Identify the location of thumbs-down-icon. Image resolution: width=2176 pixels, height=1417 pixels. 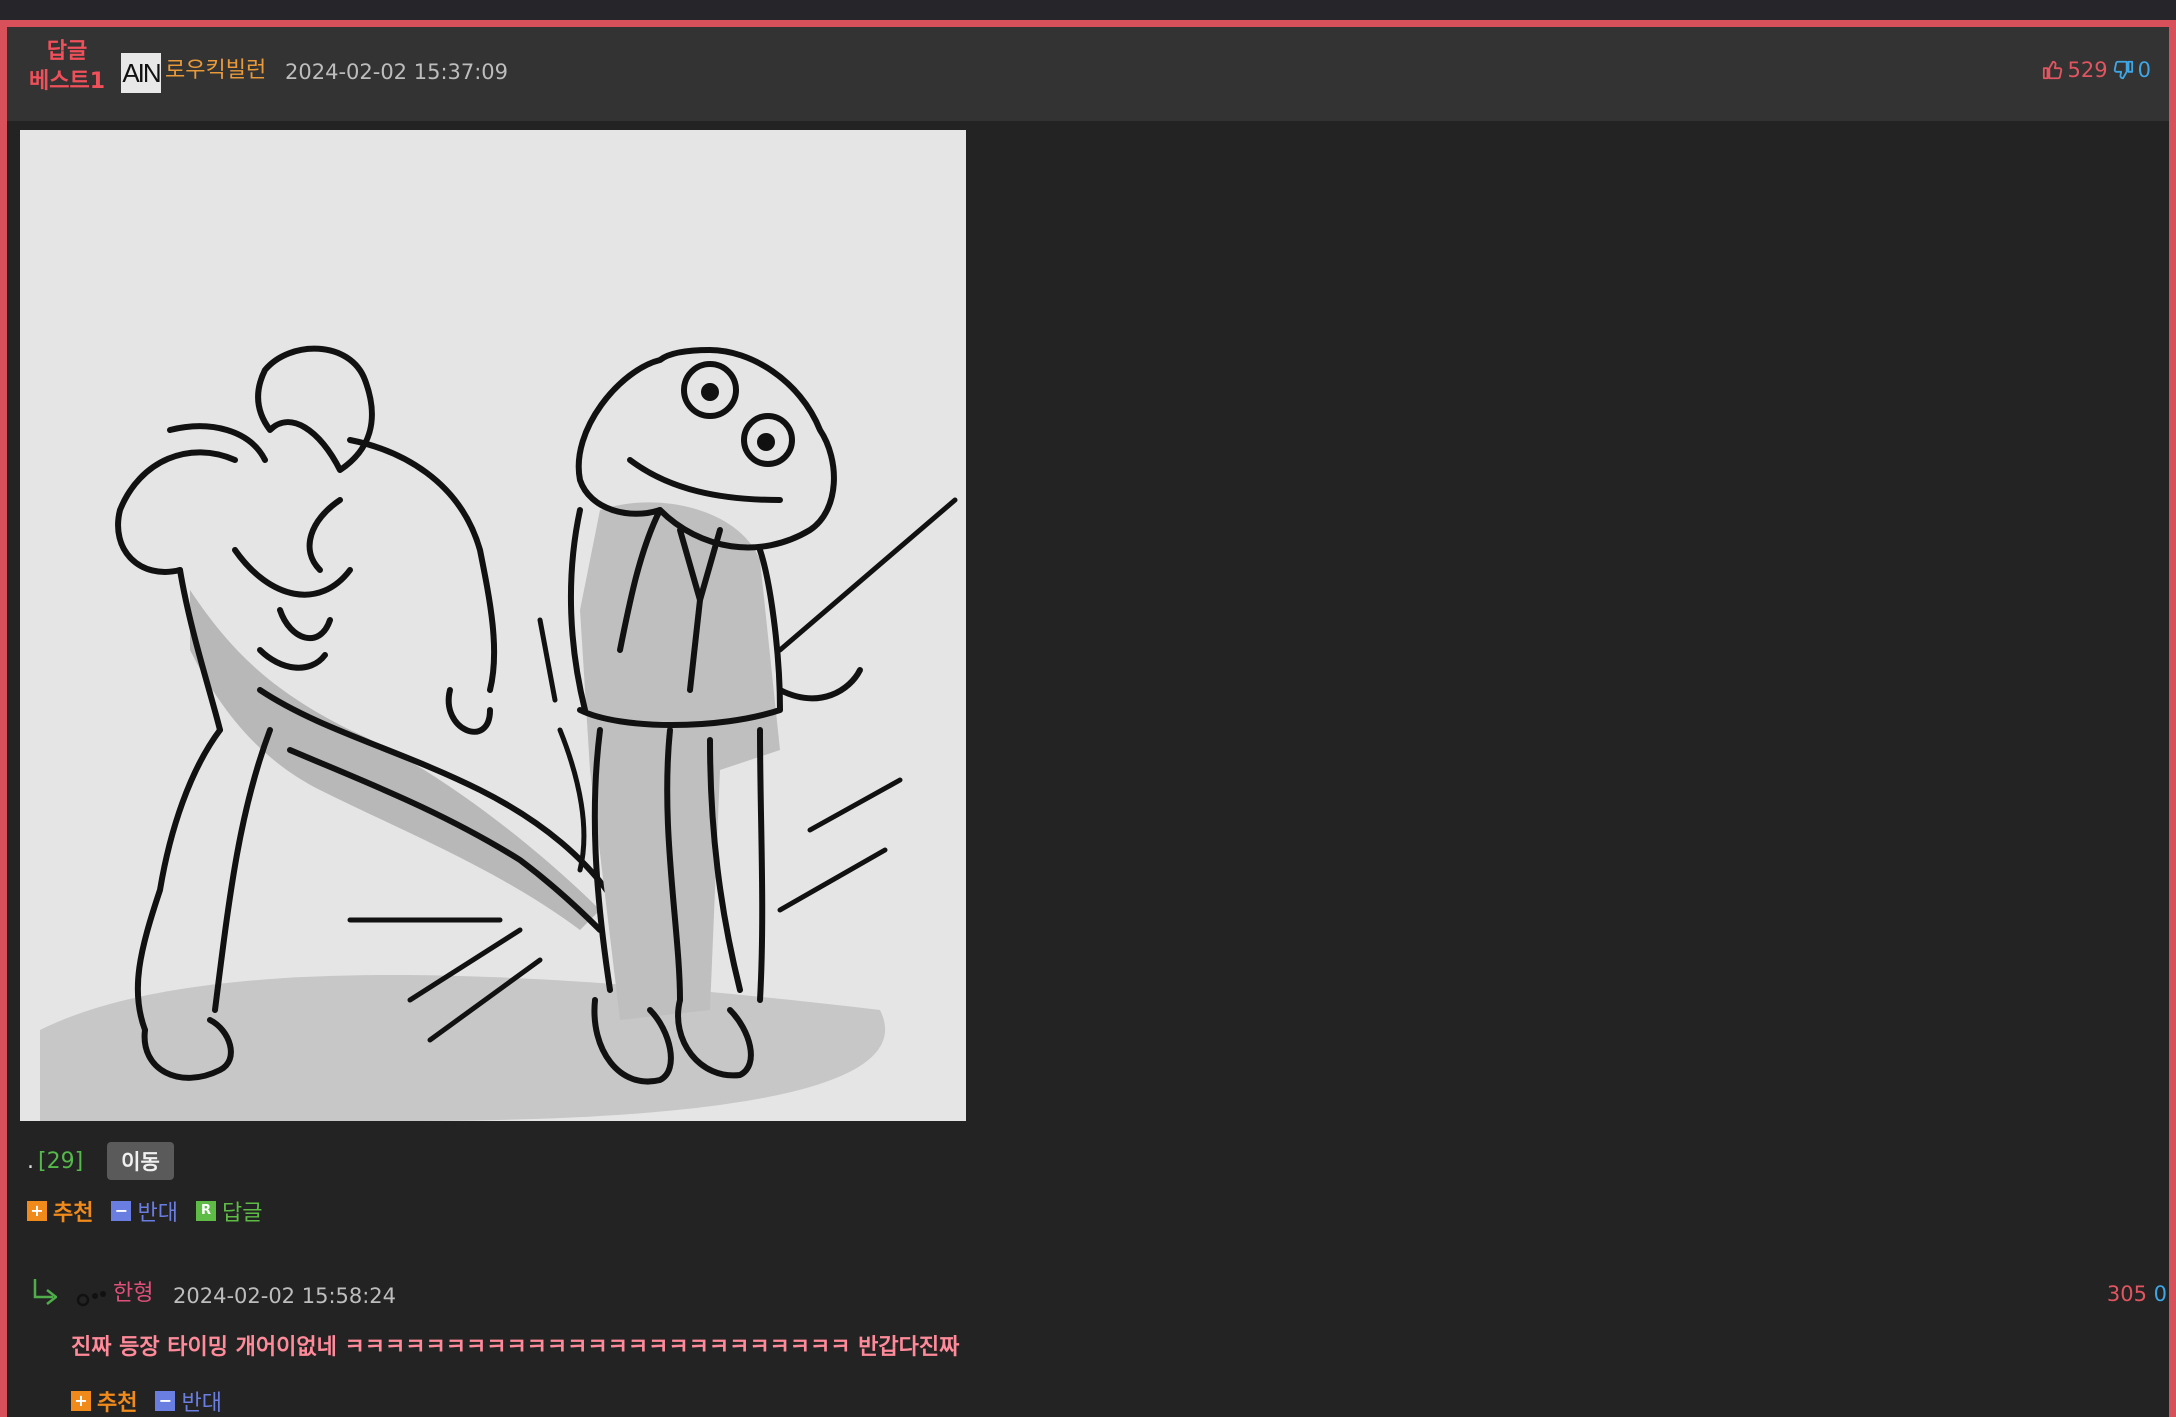
(2123, 70).